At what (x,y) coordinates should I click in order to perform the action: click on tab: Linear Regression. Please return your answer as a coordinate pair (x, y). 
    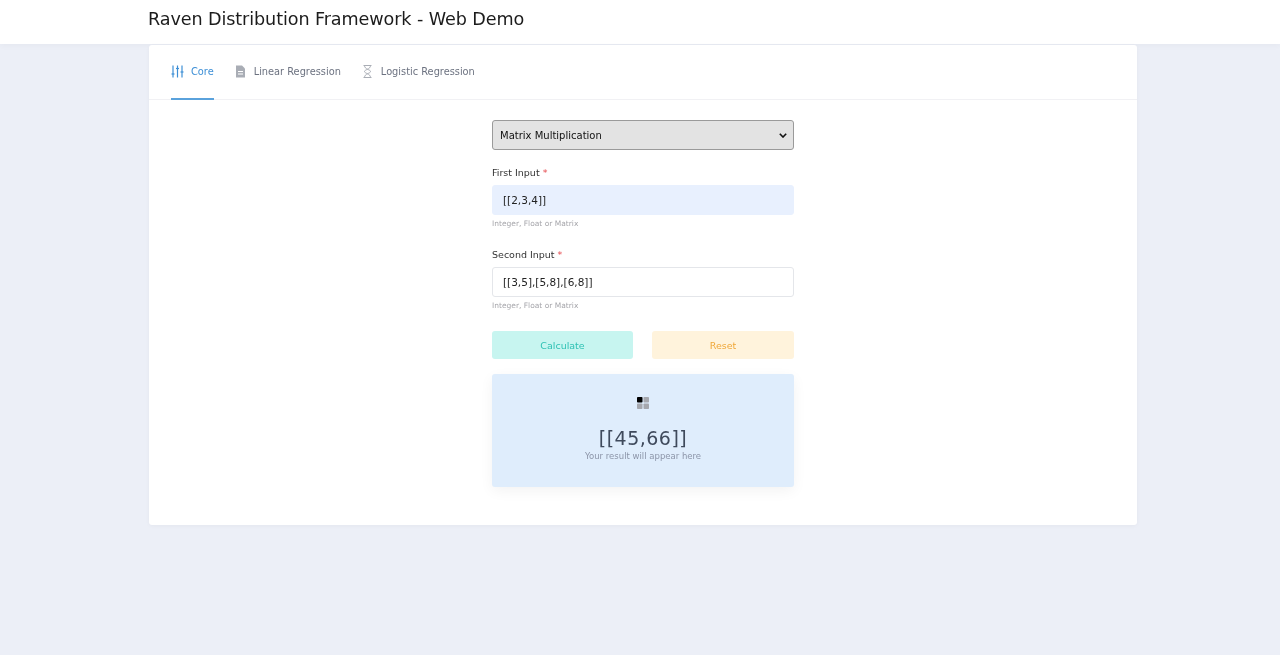
    Looking at the image, I should click on (287, 72).